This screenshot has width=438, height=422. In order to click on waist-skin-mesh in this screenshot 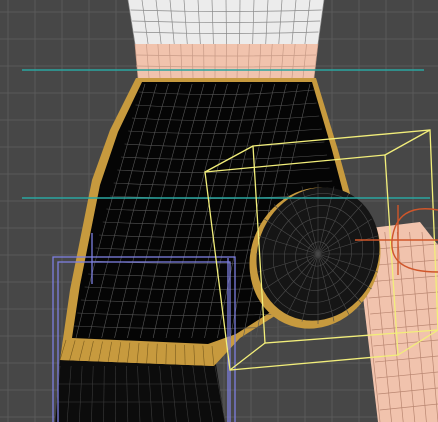, I will do `click(226, 61)`.